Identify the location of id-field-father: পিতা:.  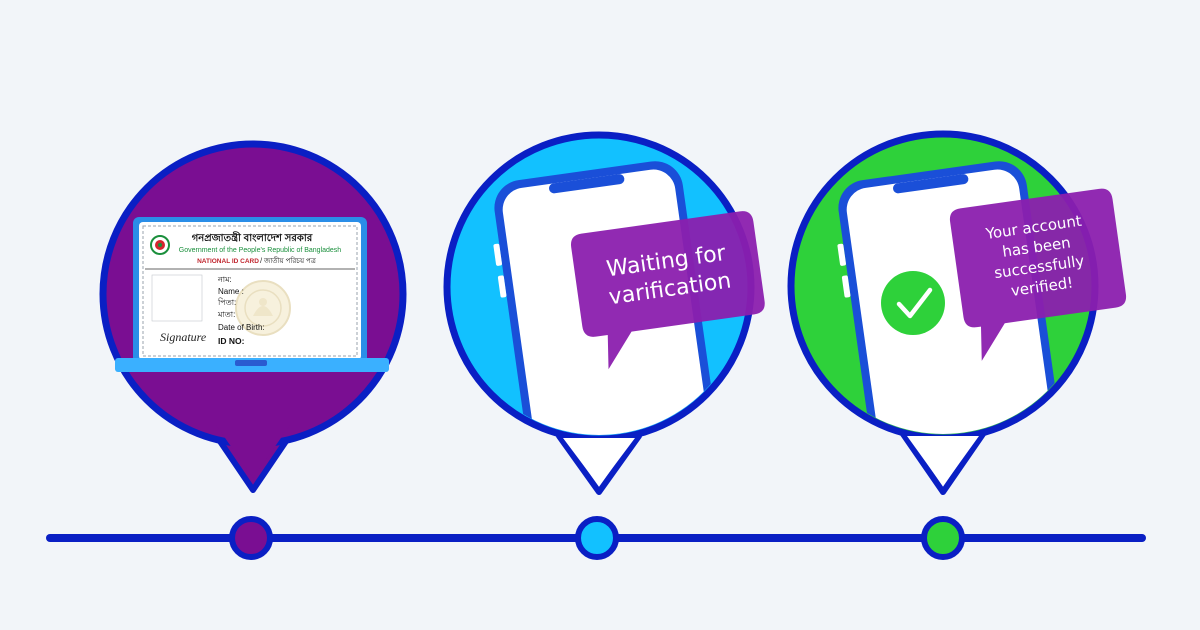
(226, 302).